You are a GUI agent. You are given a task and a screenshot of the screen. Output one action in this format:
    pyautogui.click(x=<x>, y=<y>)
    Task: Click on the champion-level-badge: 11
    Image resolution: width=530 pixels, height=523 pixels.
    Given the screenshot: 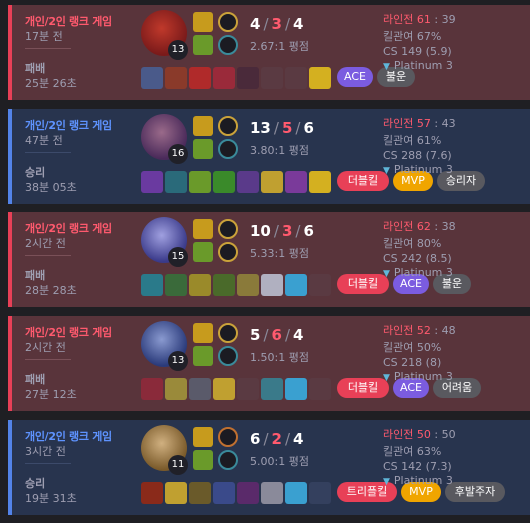 What is the action you would take?
    pyautogui.click(x=178, y=465)
    